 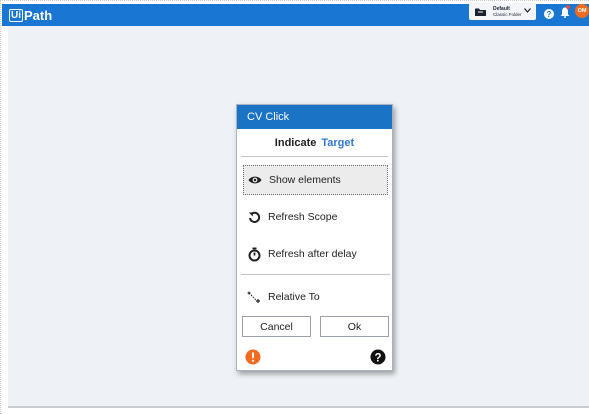 What do you see at coordinates (568, 7) in the screenshot?
I see `notification-badge` at bounding box center [568, 7].